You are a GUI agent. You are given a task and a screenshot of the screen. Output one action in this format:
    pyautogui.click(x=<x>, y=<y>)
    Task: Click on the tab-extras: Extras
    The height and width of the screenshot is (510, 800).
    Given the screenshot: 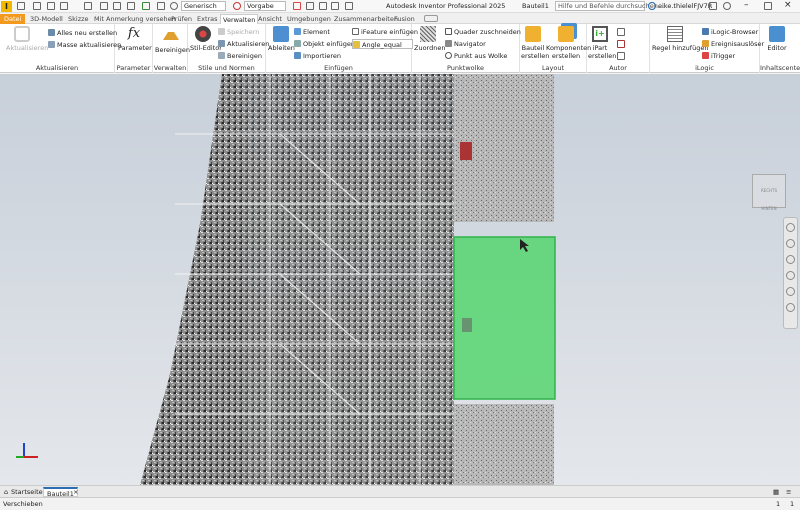 What is the action you would take?
    pyautogui.click(x=207, y=19)
    